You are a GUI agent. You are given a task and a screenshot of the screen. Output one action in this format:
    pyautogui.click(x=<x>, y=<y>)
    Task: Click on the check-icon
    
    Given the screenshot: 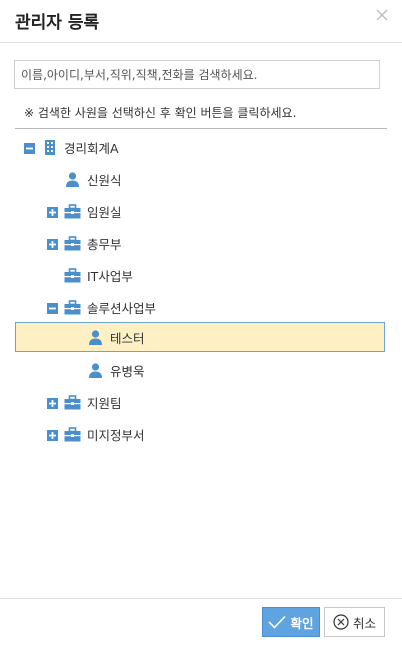 What is the action you would take?
    pyautogui.click(x=277, y=622)
    